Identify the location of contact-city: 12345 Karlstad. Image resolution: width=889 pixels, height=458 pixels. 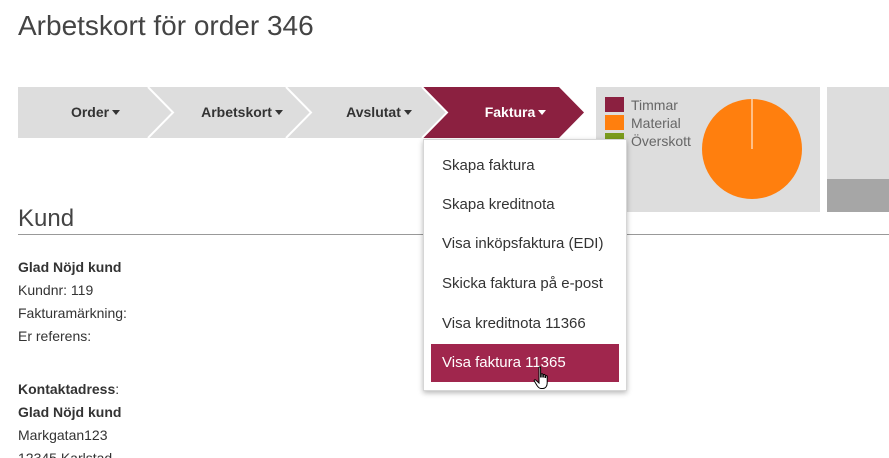
(65, 454).